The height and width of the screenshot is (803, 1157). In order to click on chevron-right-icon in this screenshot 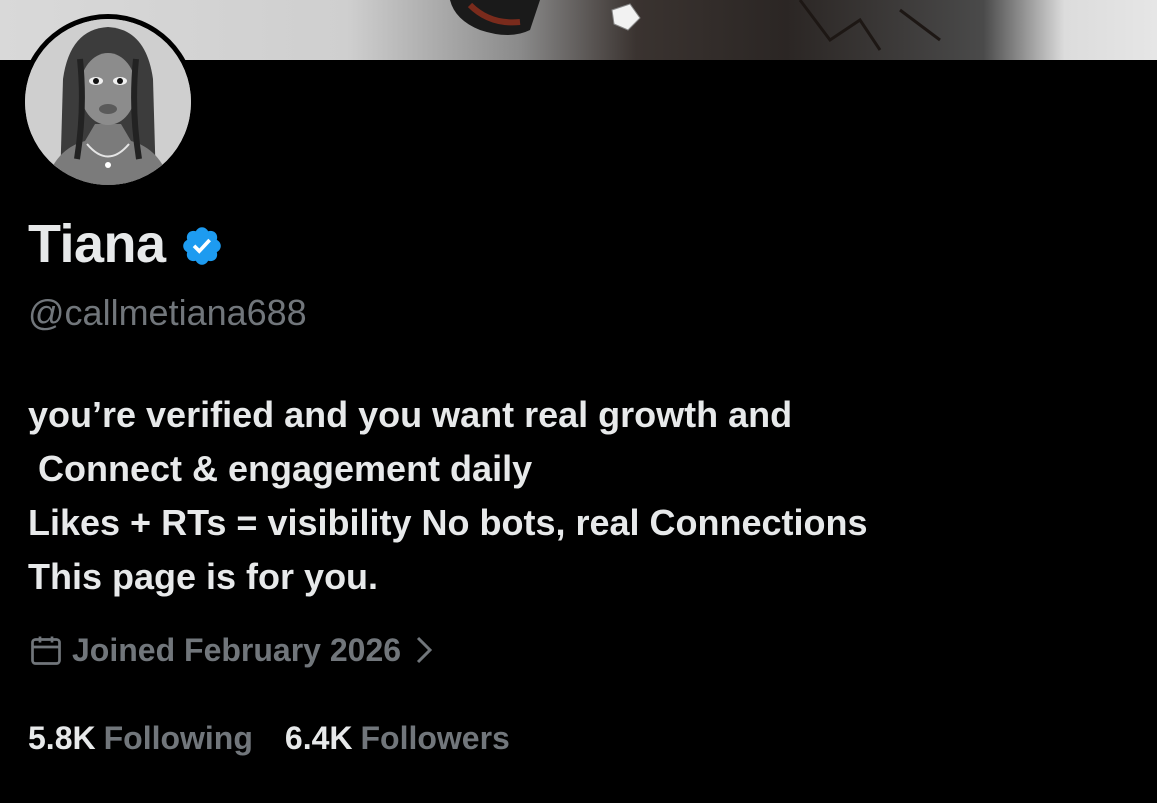, I will do `click(424, 650)`.